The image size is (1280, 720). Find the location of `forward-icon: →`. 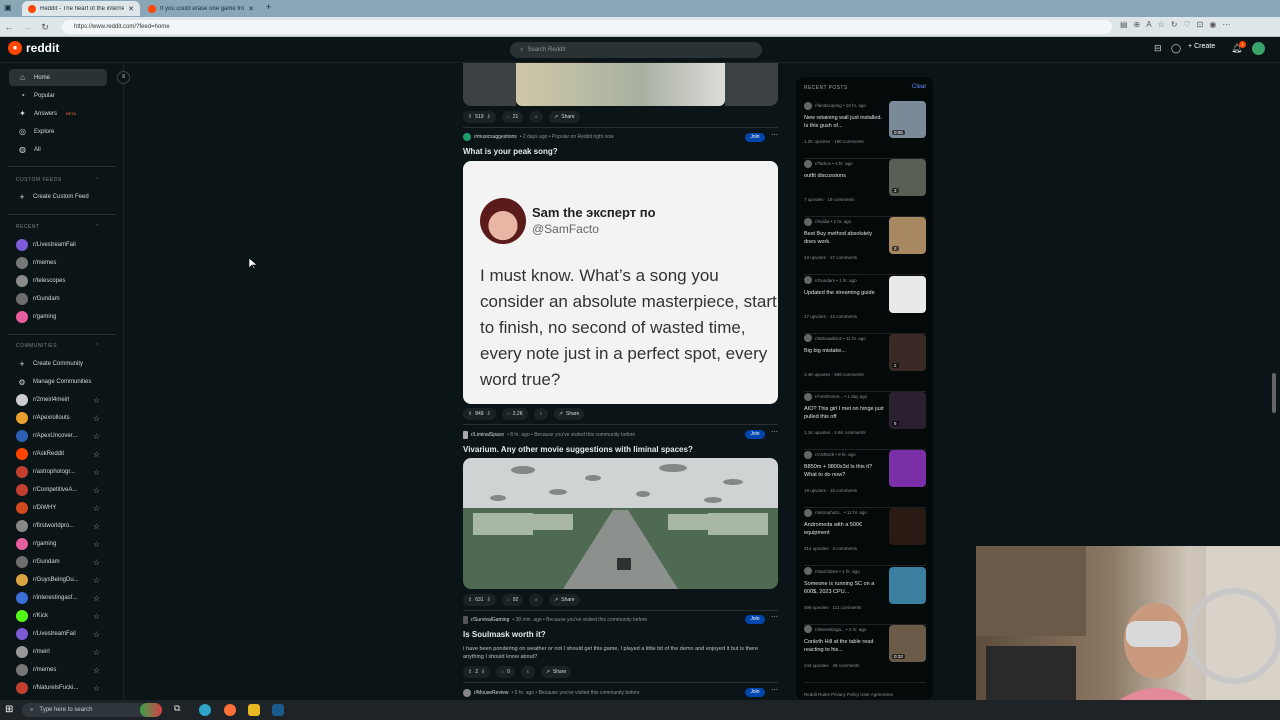

forward-icon: → is located at coordinates (27, 27).